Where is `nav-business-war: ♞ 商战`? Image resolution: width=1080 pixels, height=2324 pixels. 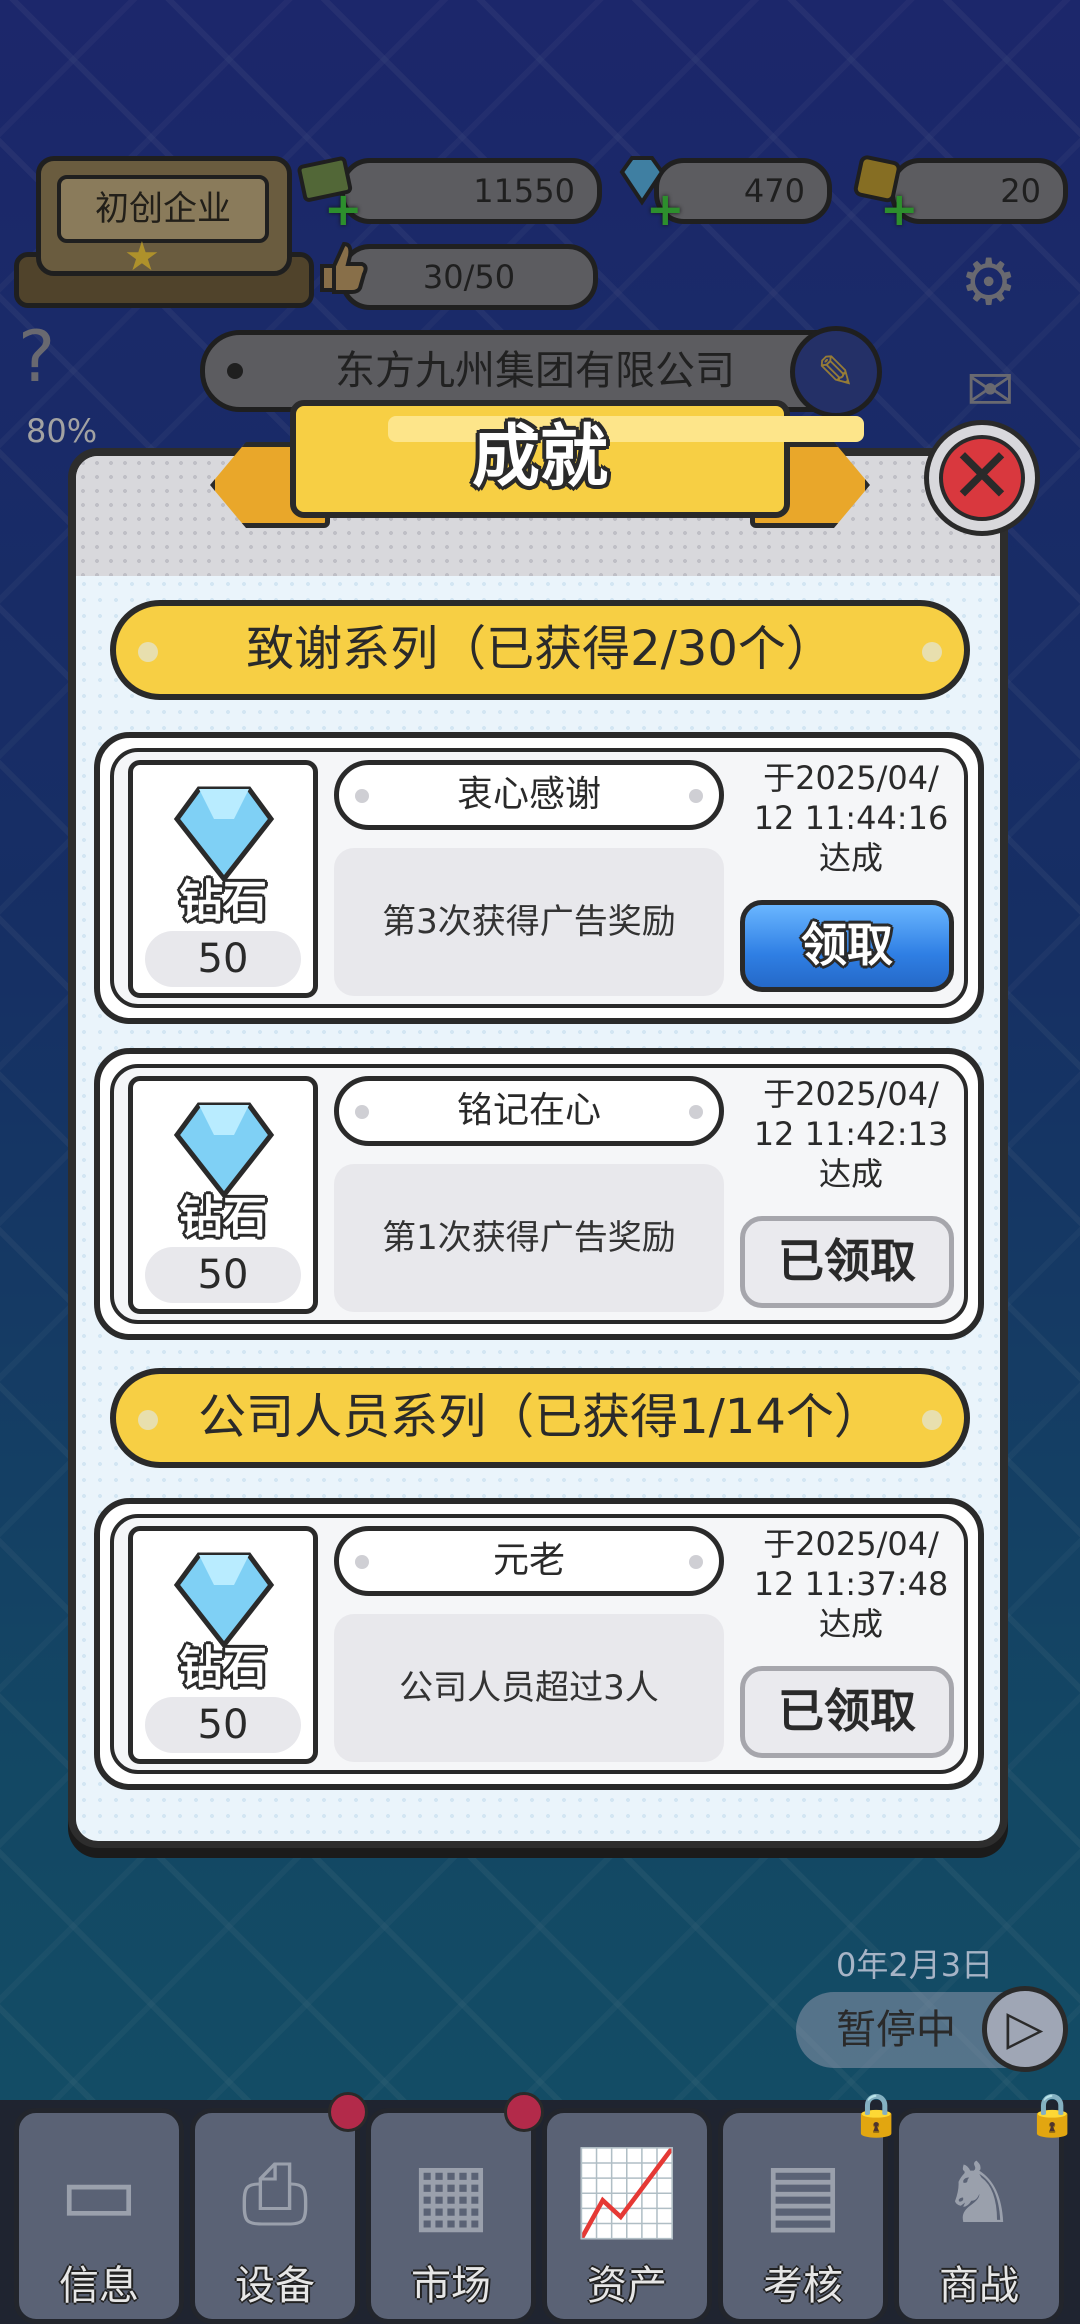 nav-business-war: ♞ 商战 is located at coordinates (979, 2216).